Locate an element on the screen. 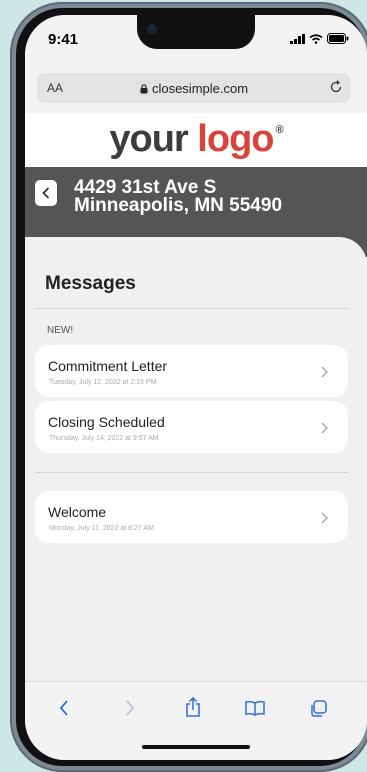 Image resolution: width=367 pixels, height=772 pixels. url-display: closesimple.com is located at coordinates (194, 88).